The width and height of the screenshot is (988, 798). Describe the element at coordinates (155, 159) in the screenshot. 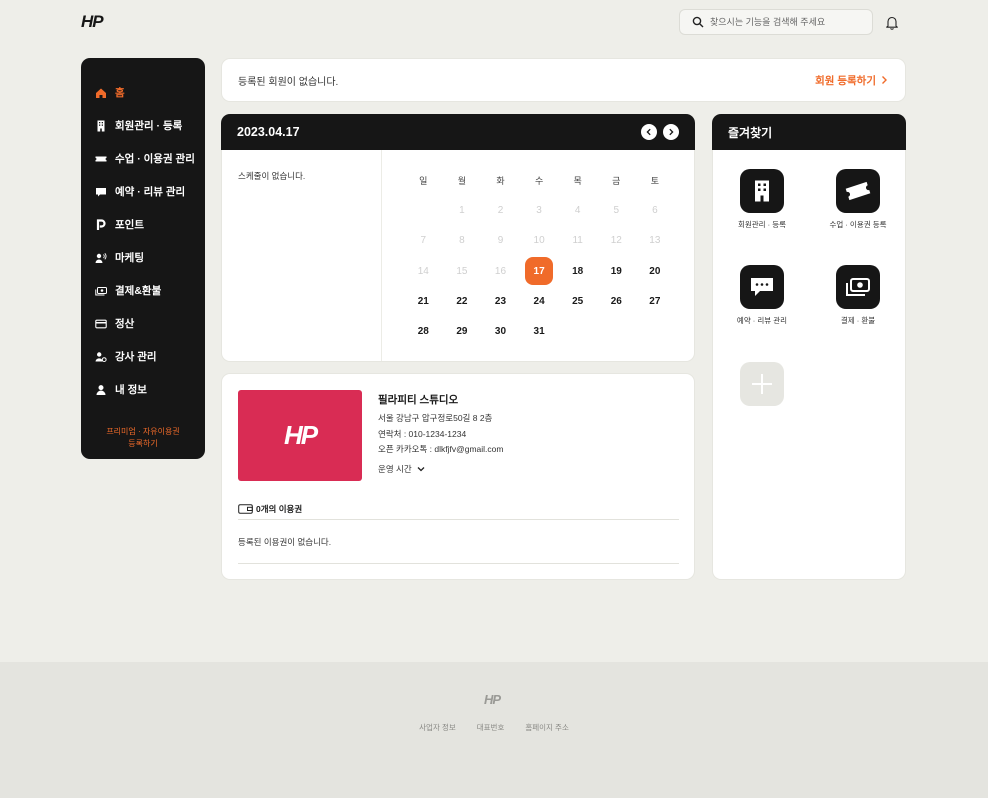

I see `sidebar-item-label: 수업 · 이용권 관리` at that location.